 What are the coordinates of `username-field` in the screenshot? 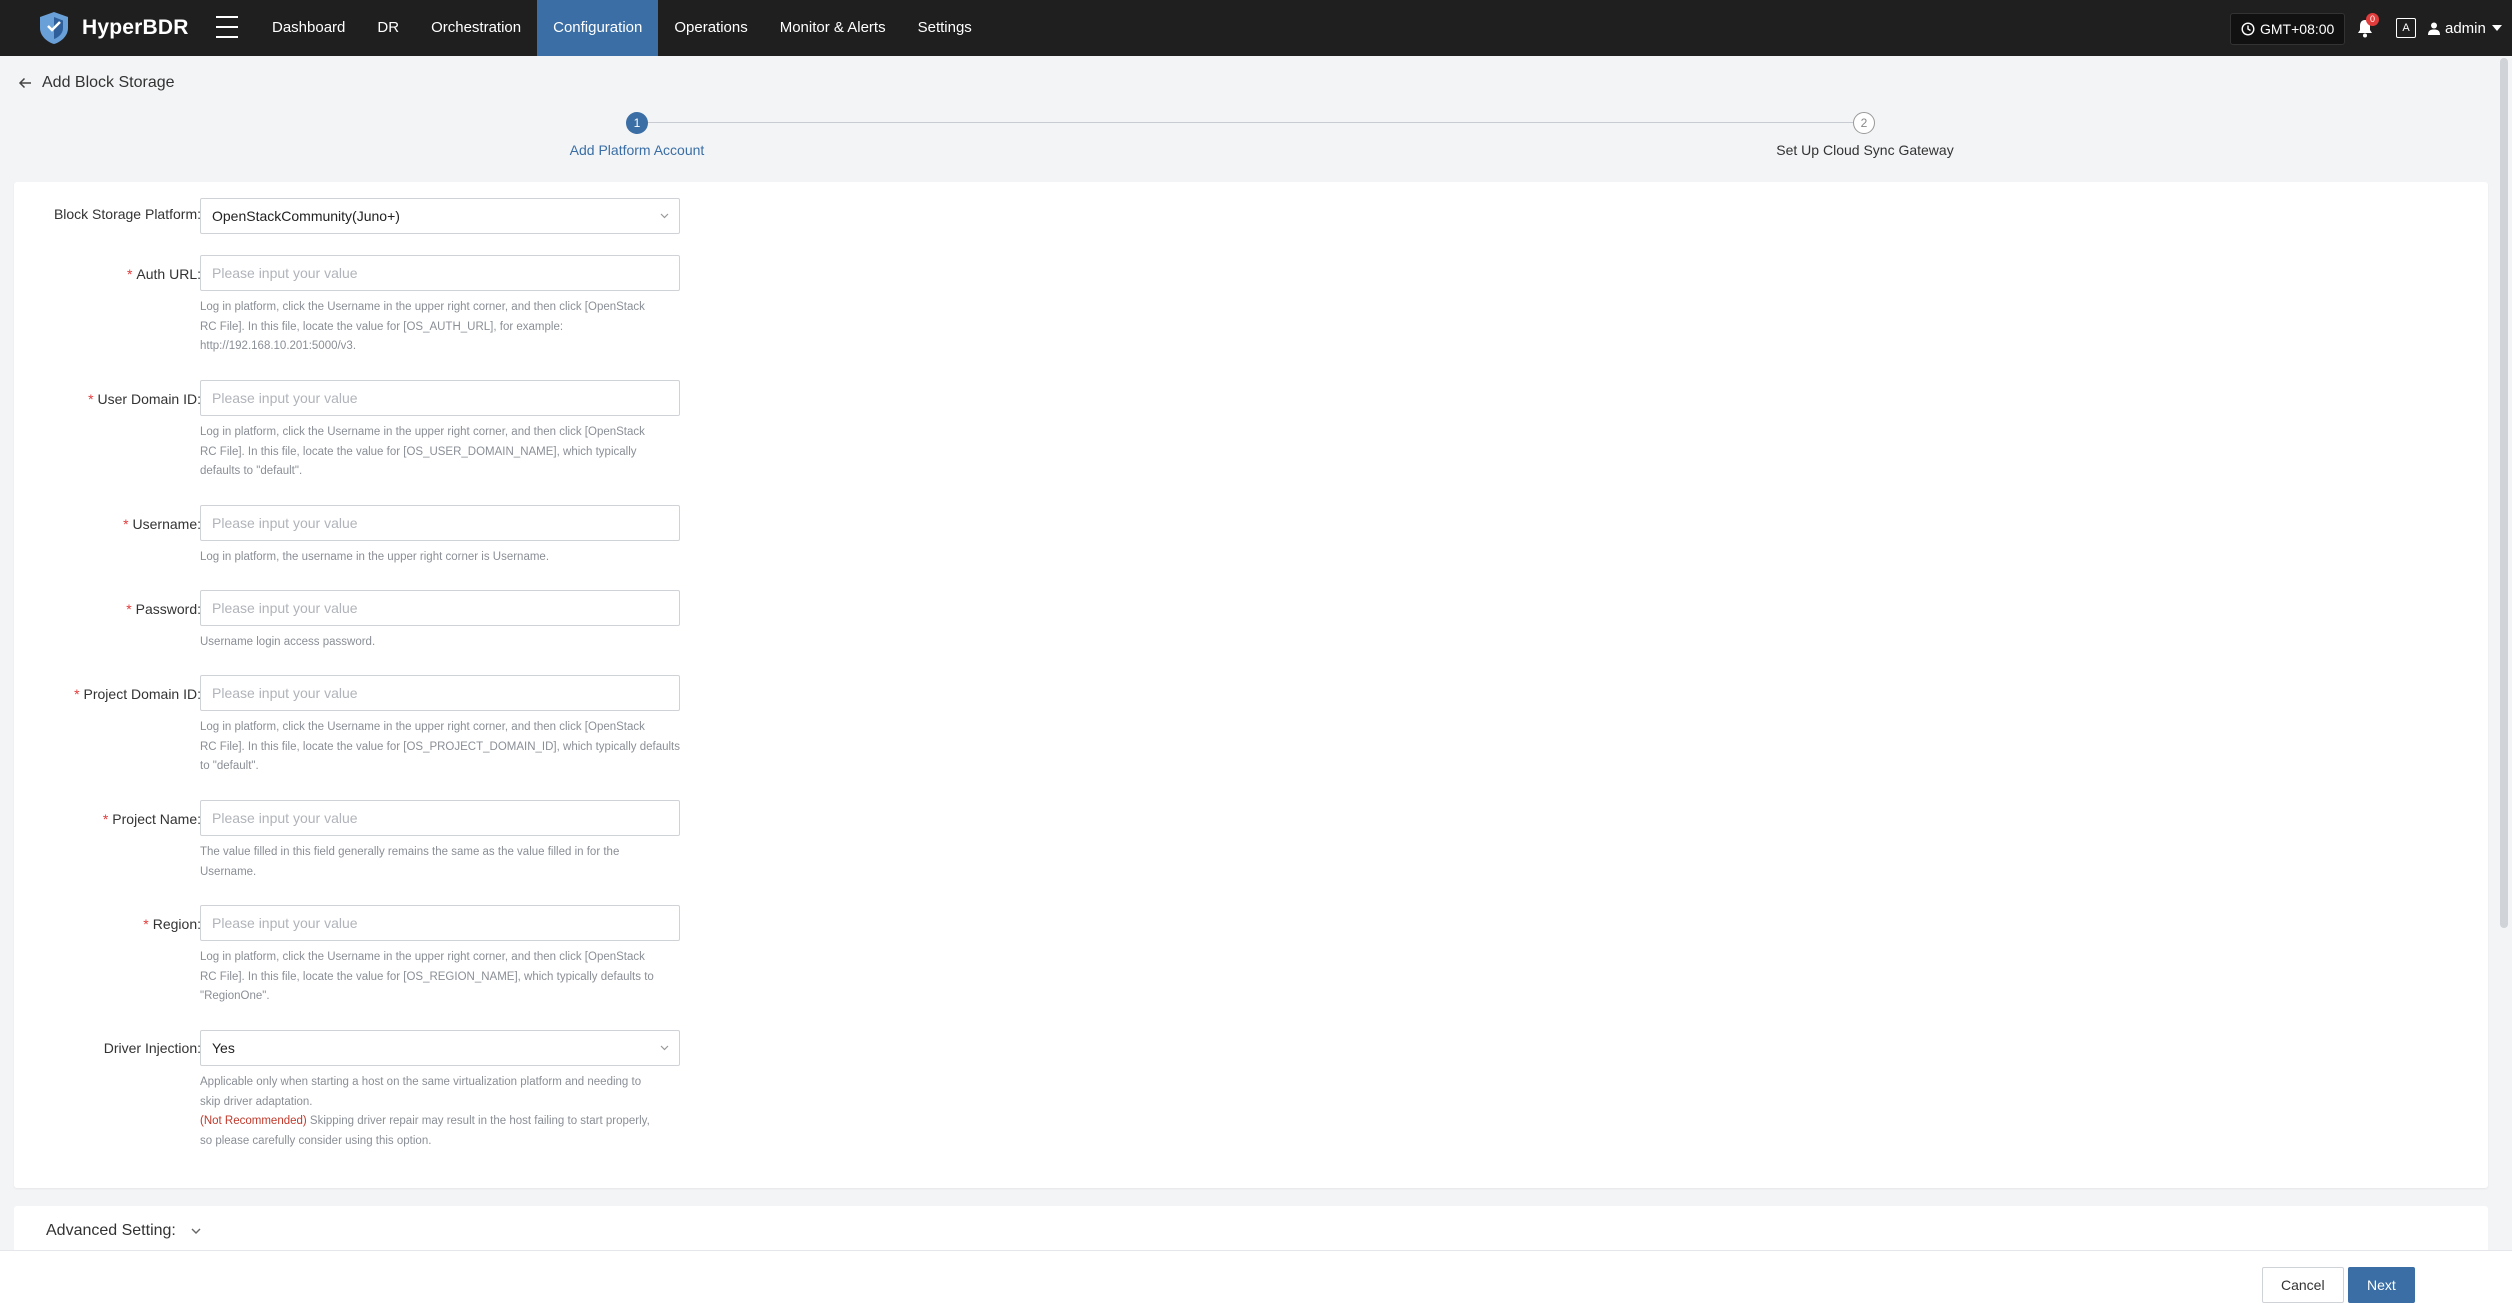 It's located at (440, 523).